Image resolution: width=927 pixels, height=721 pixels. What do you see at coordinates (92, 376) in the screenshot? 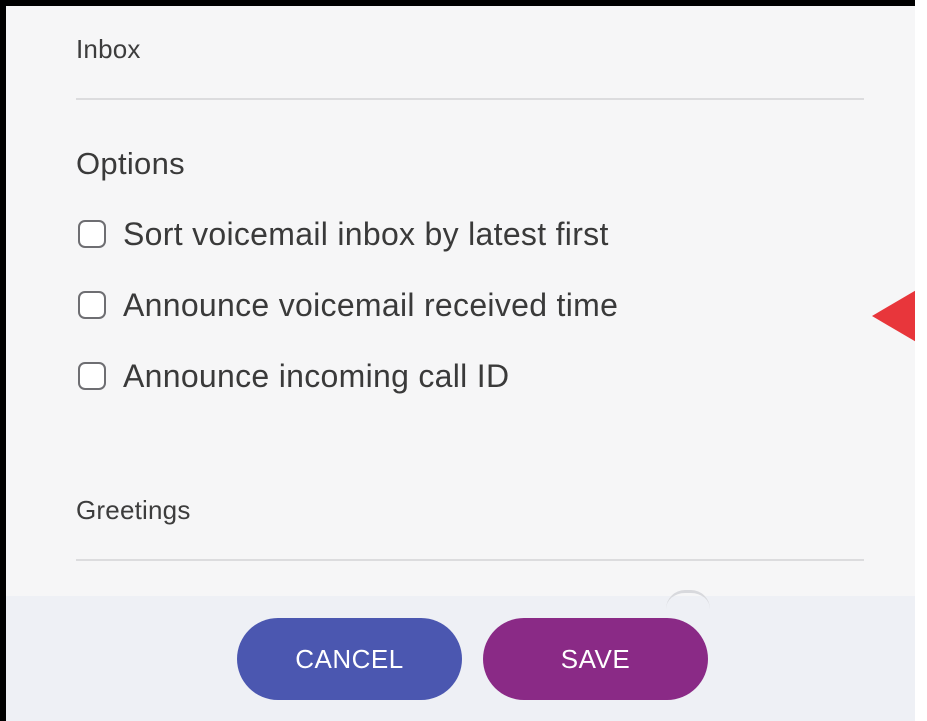
I see `announce-call-id-checkbox` at bounding box center [92, 376].